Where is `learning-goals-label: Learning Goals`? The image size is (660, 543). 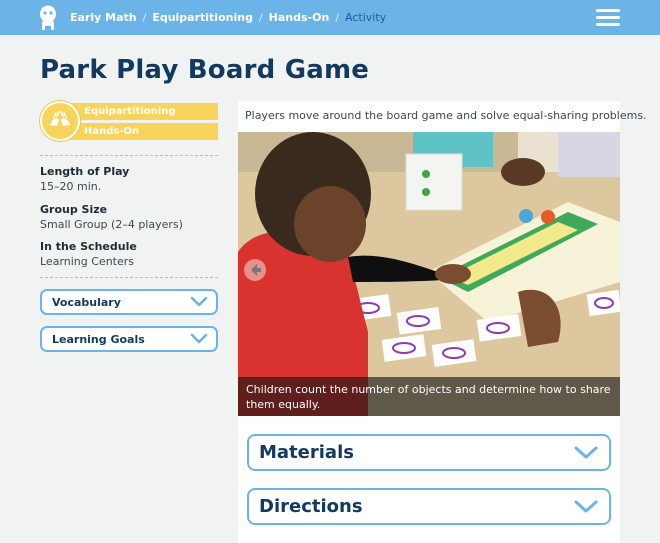
learning-goals-label: Learning Goals is located at coordinates (98, 339).